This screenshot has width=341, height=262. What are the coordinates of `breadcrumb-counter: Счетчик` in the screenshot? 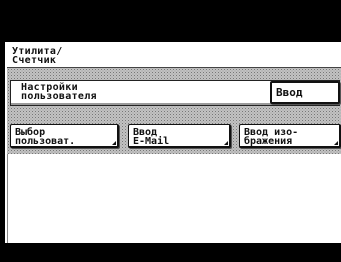 It's located at (34, 60).